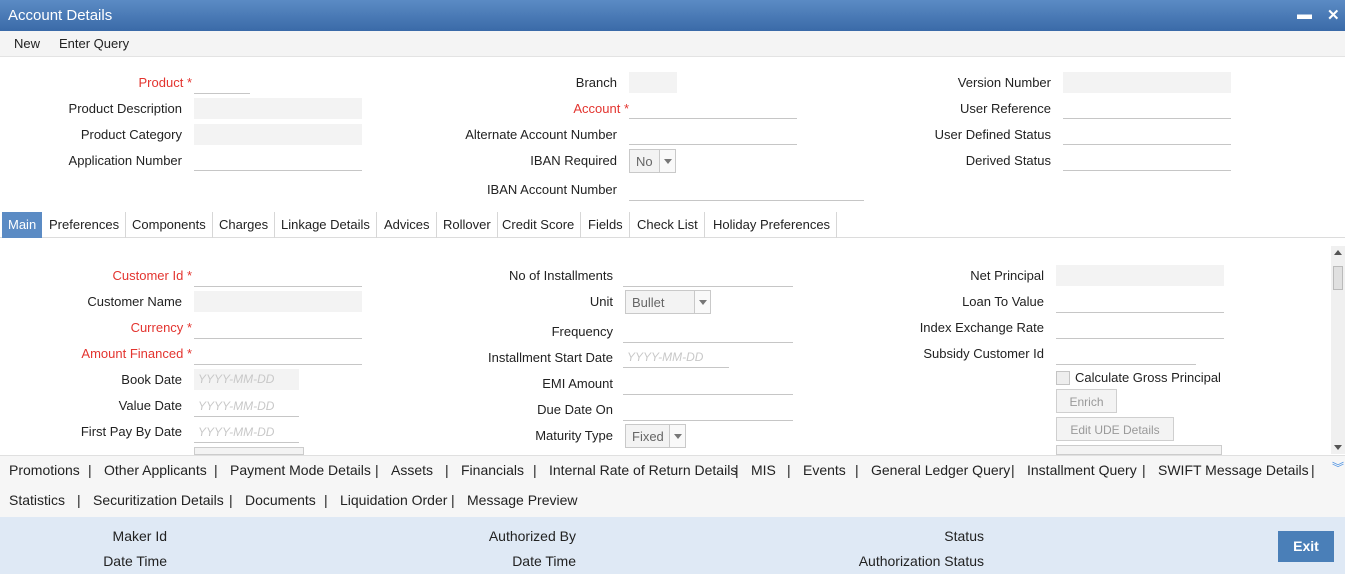  What do you see at coordinates (606, 225) in the screenshot?
I see `tab-fields: Fields` at bounding box center [606, 225].